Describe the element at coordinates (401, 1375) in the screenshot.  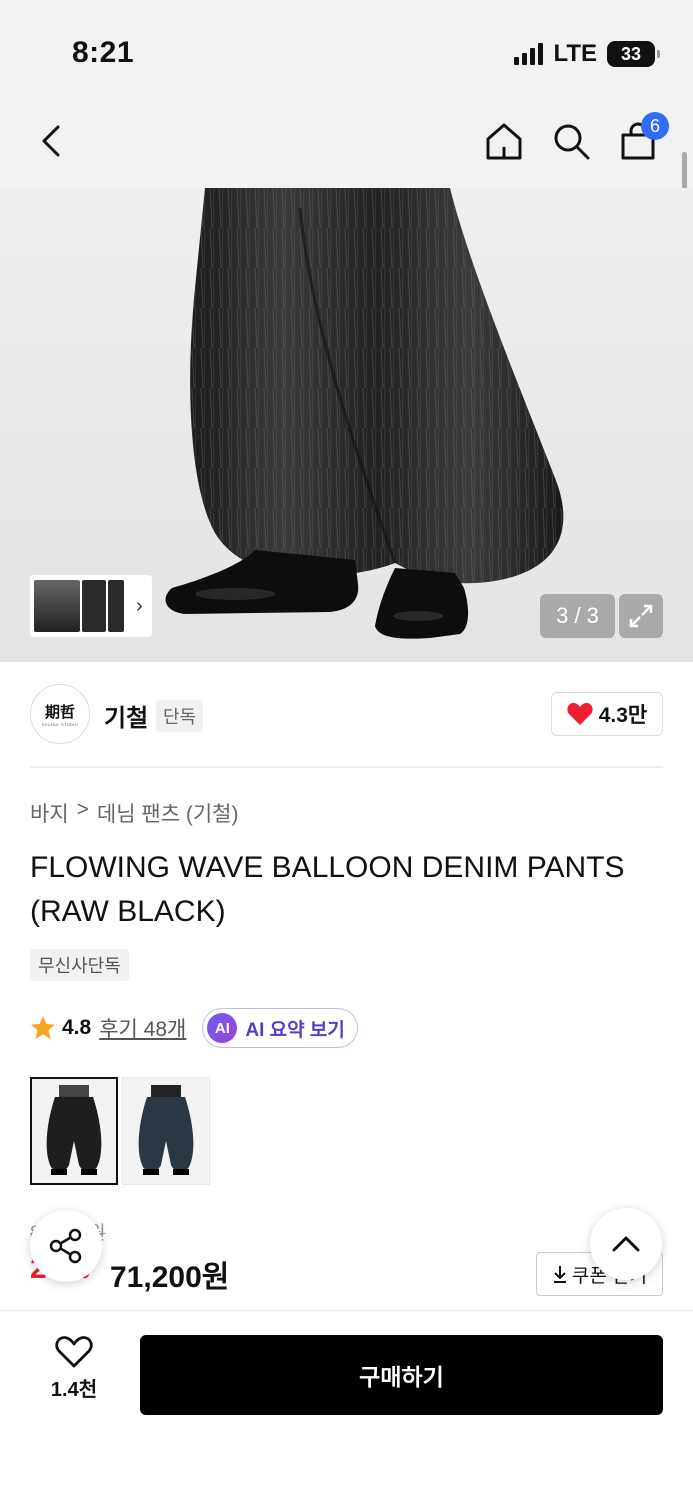
I see `buy-button: 구매하기` at that location.